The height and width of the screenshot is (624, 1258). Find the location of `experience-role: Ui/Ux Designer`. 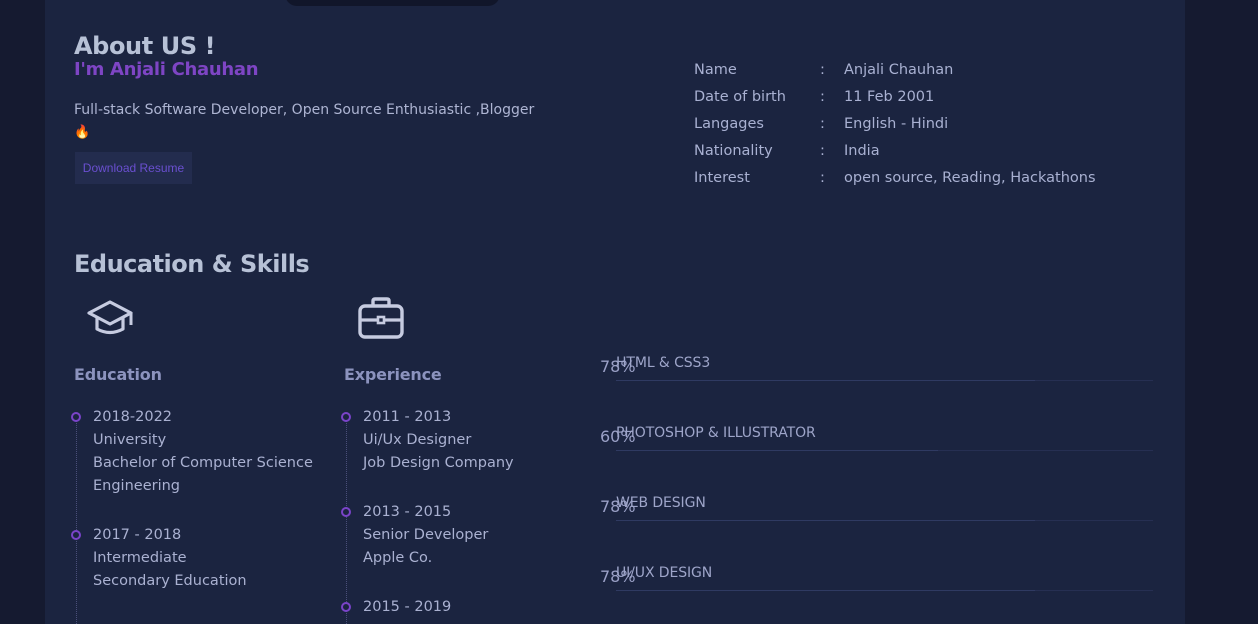

experience-role: Ui/Ux Designer is located at coordinates (417, 440).